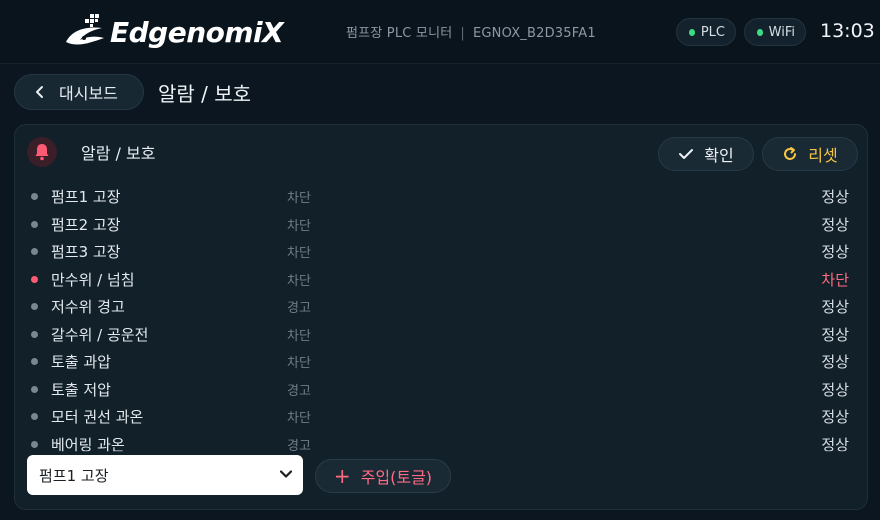 The height and width of the screenshot is (520, 880). I want to click on alarm-row: 갈수위 / 공운전 차단 정상, so click(441, 335).